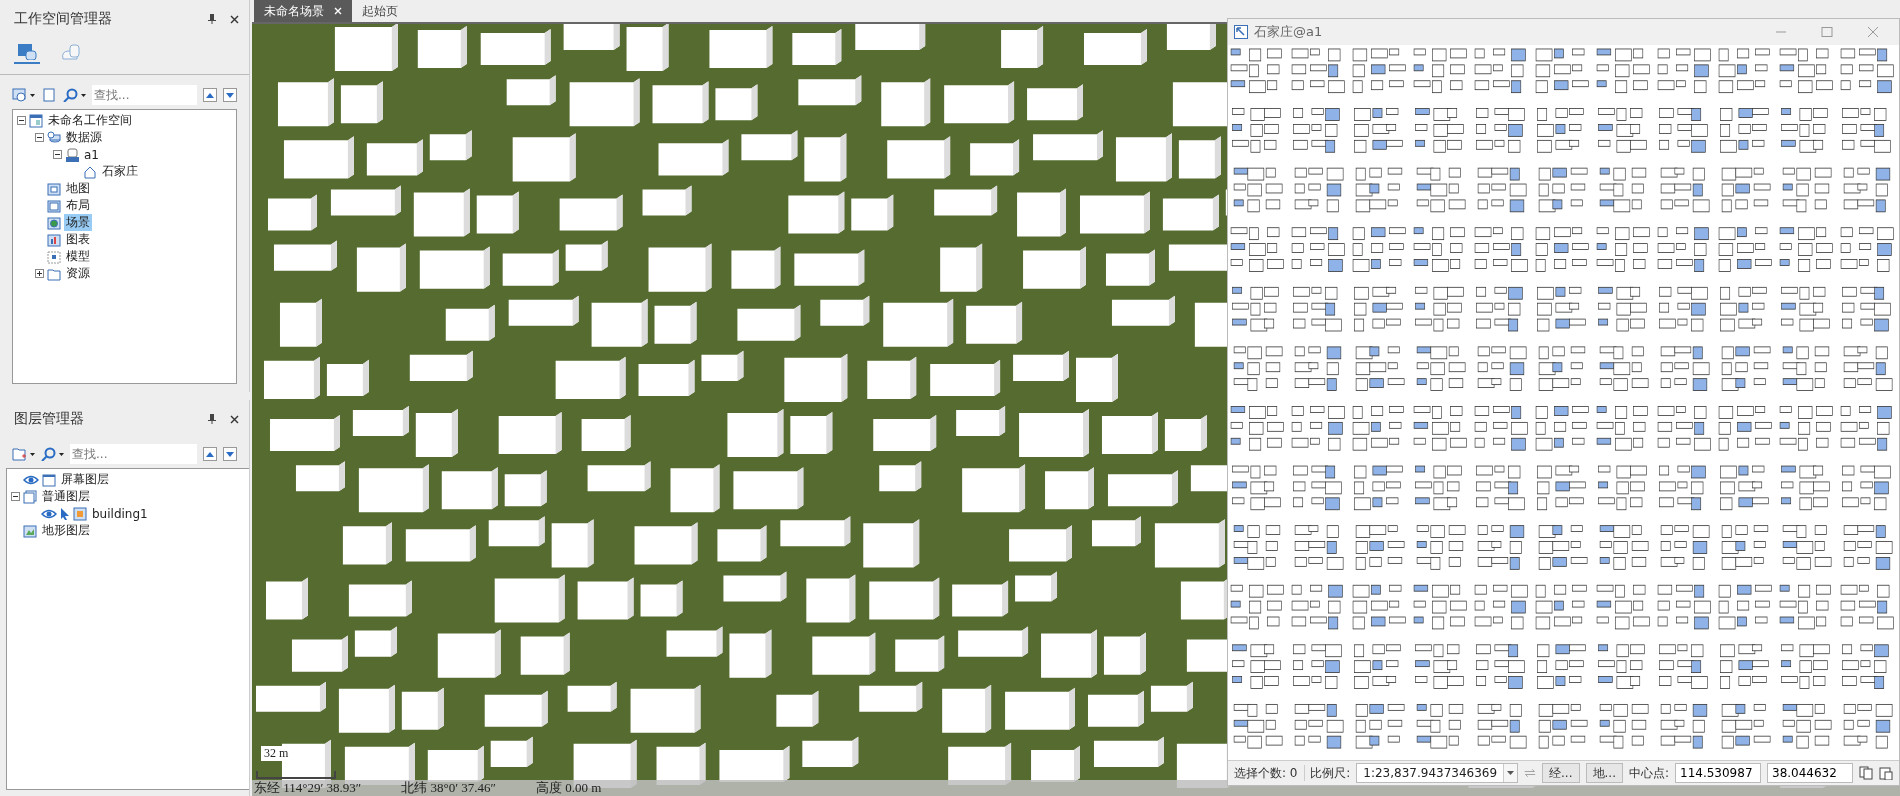  Describe the element at coordinates (1266, 773) in the screenshot. I see `selection-count-label: 选择个数: 0` at that location.